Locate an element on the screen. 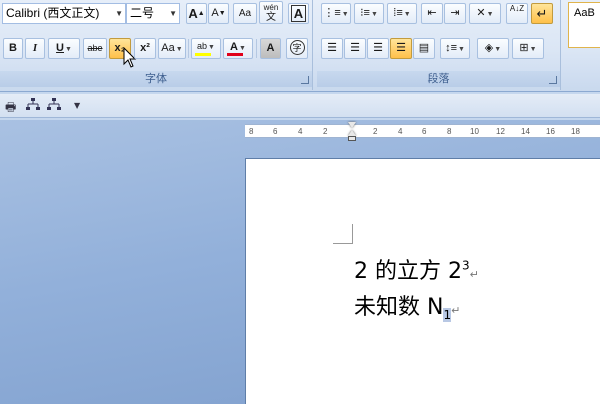  hierarchy-icon is located at coordinates (54, 106).